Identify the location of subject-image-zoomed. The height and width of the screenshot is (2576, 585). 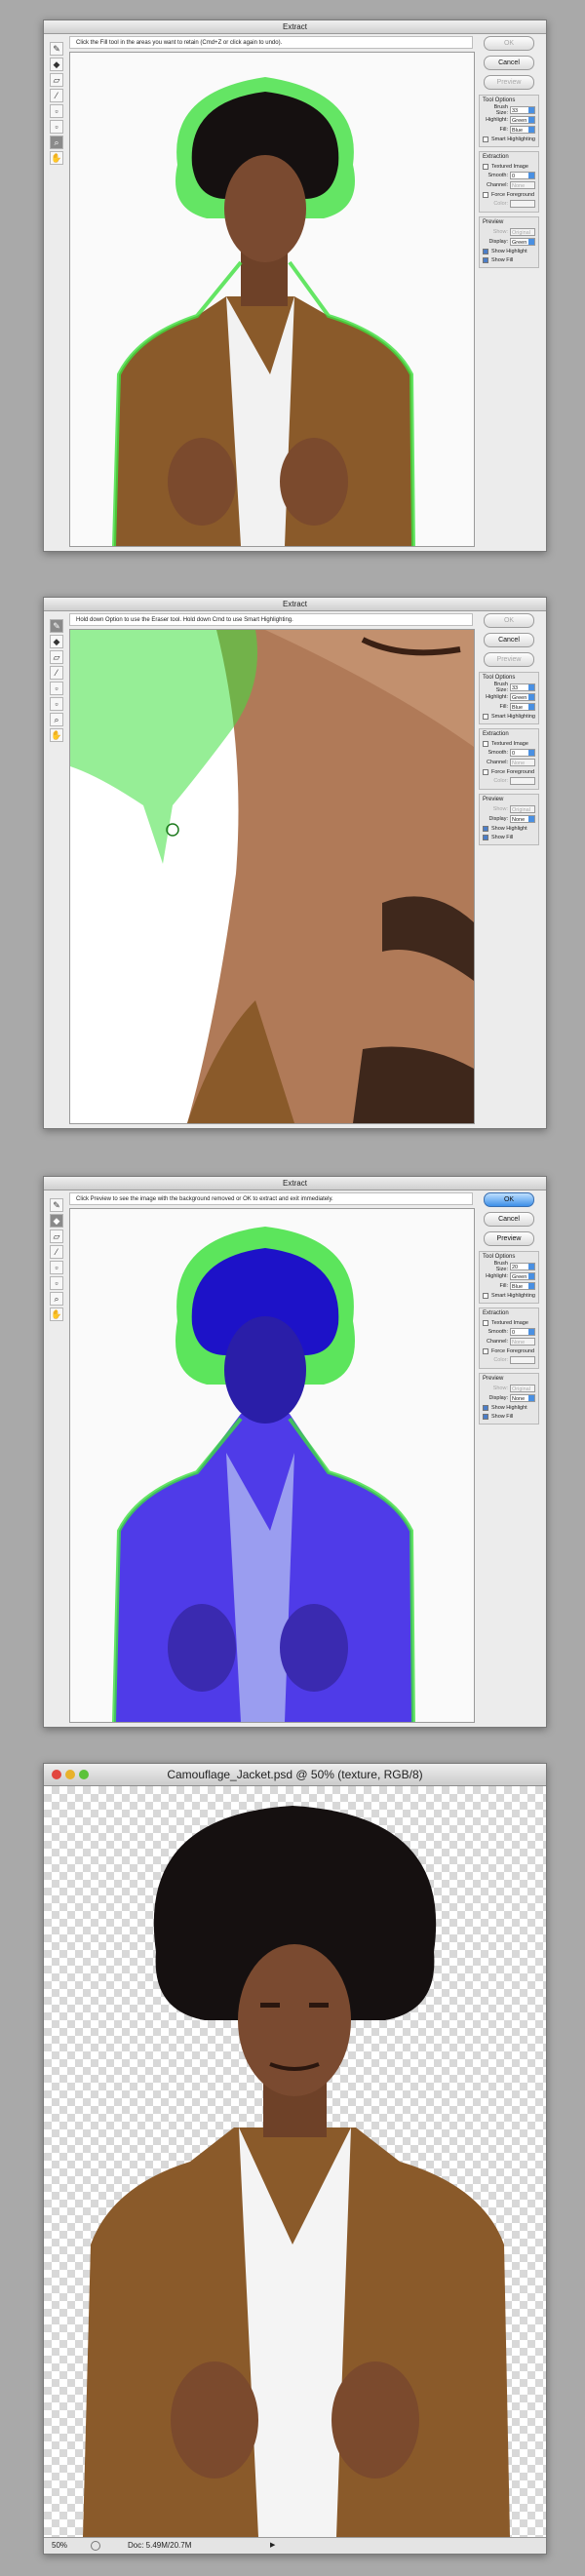
(272, 876).